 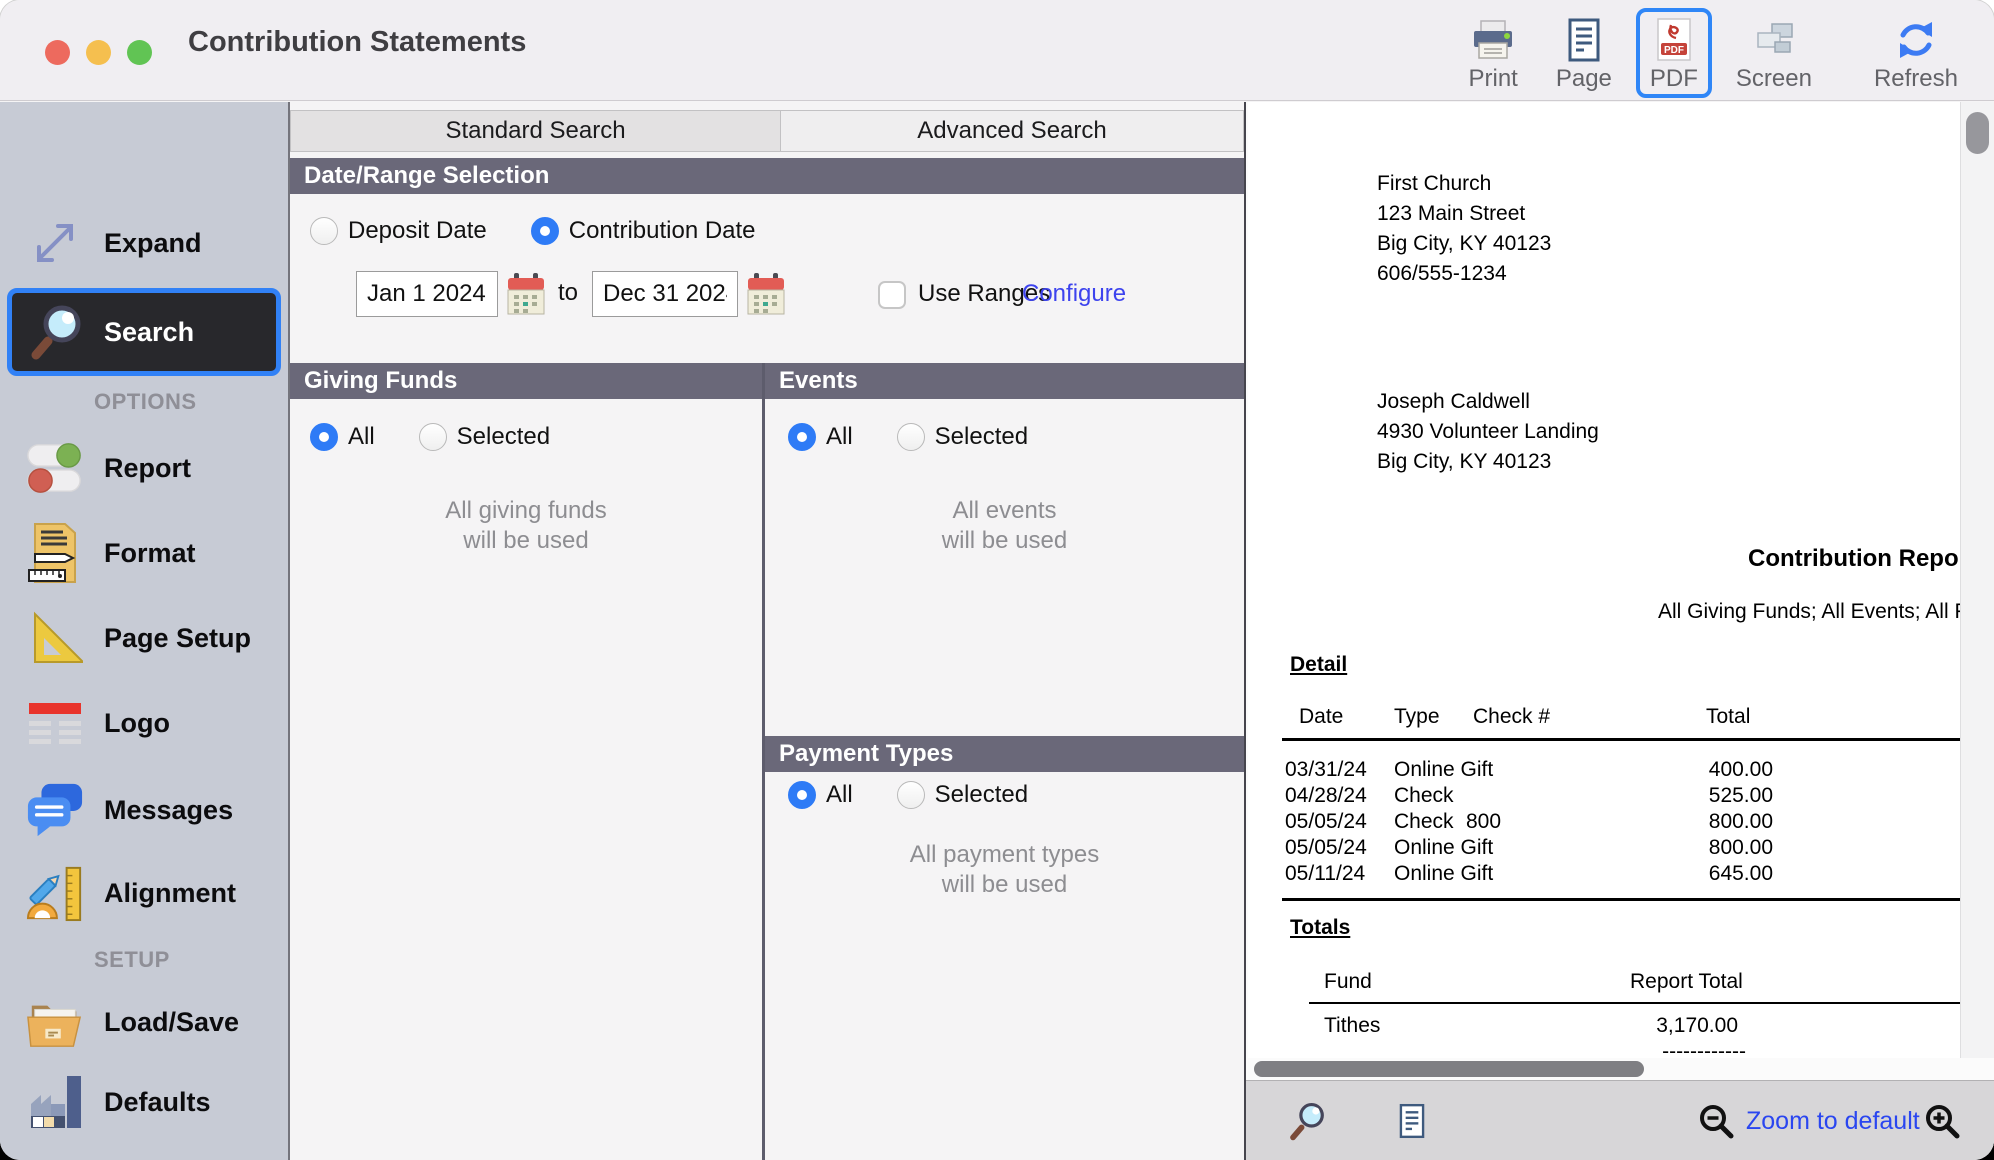 What do you see at coordinates (144, 723) in the screenshot?
I see `sidebar-item-logo: Logo` at bounding box center [144, 723].